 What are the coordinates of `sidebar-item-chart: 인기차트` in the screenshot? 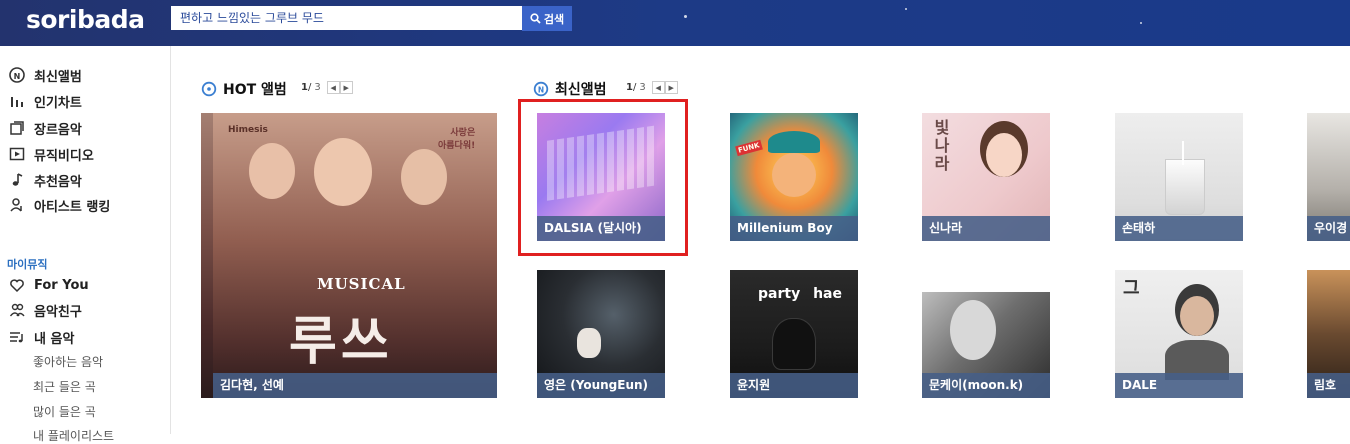 It's located at (44, 101).